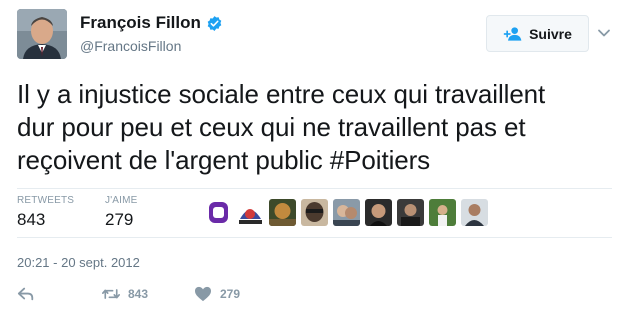 This screenshot has height=312, width=625. I want to click on retweet-icon, so click(111, 294).